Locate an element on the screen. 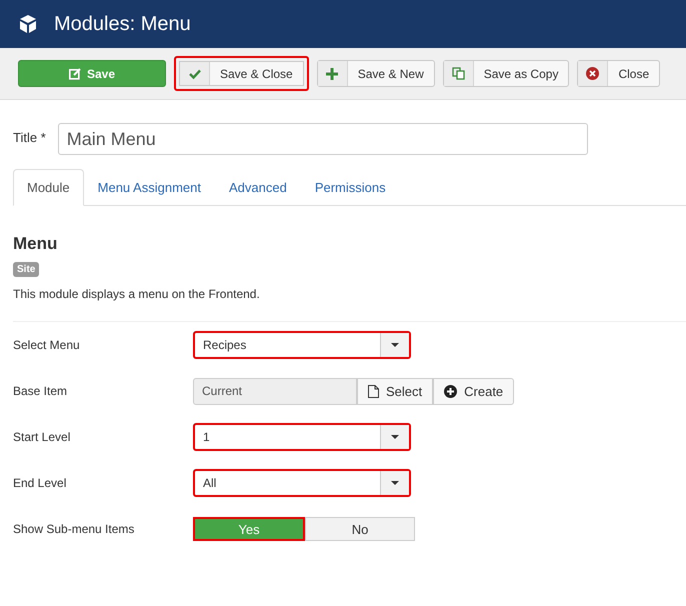 This screenshot has width=686, height=606. plus-icon is located at coordinates (332, 74).